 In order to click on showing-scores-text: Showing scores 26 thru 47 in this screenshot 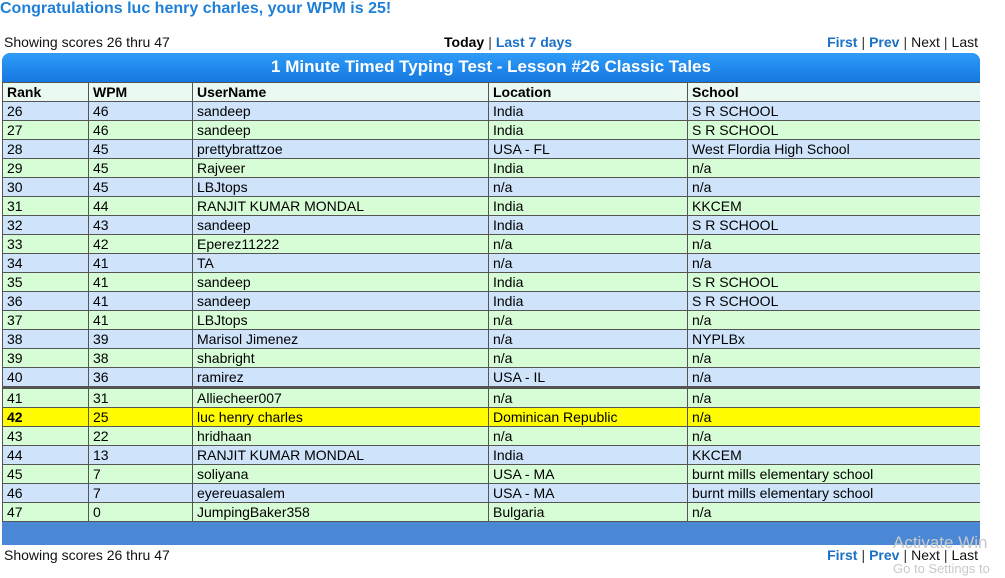, I will do `click(87, 42)`.